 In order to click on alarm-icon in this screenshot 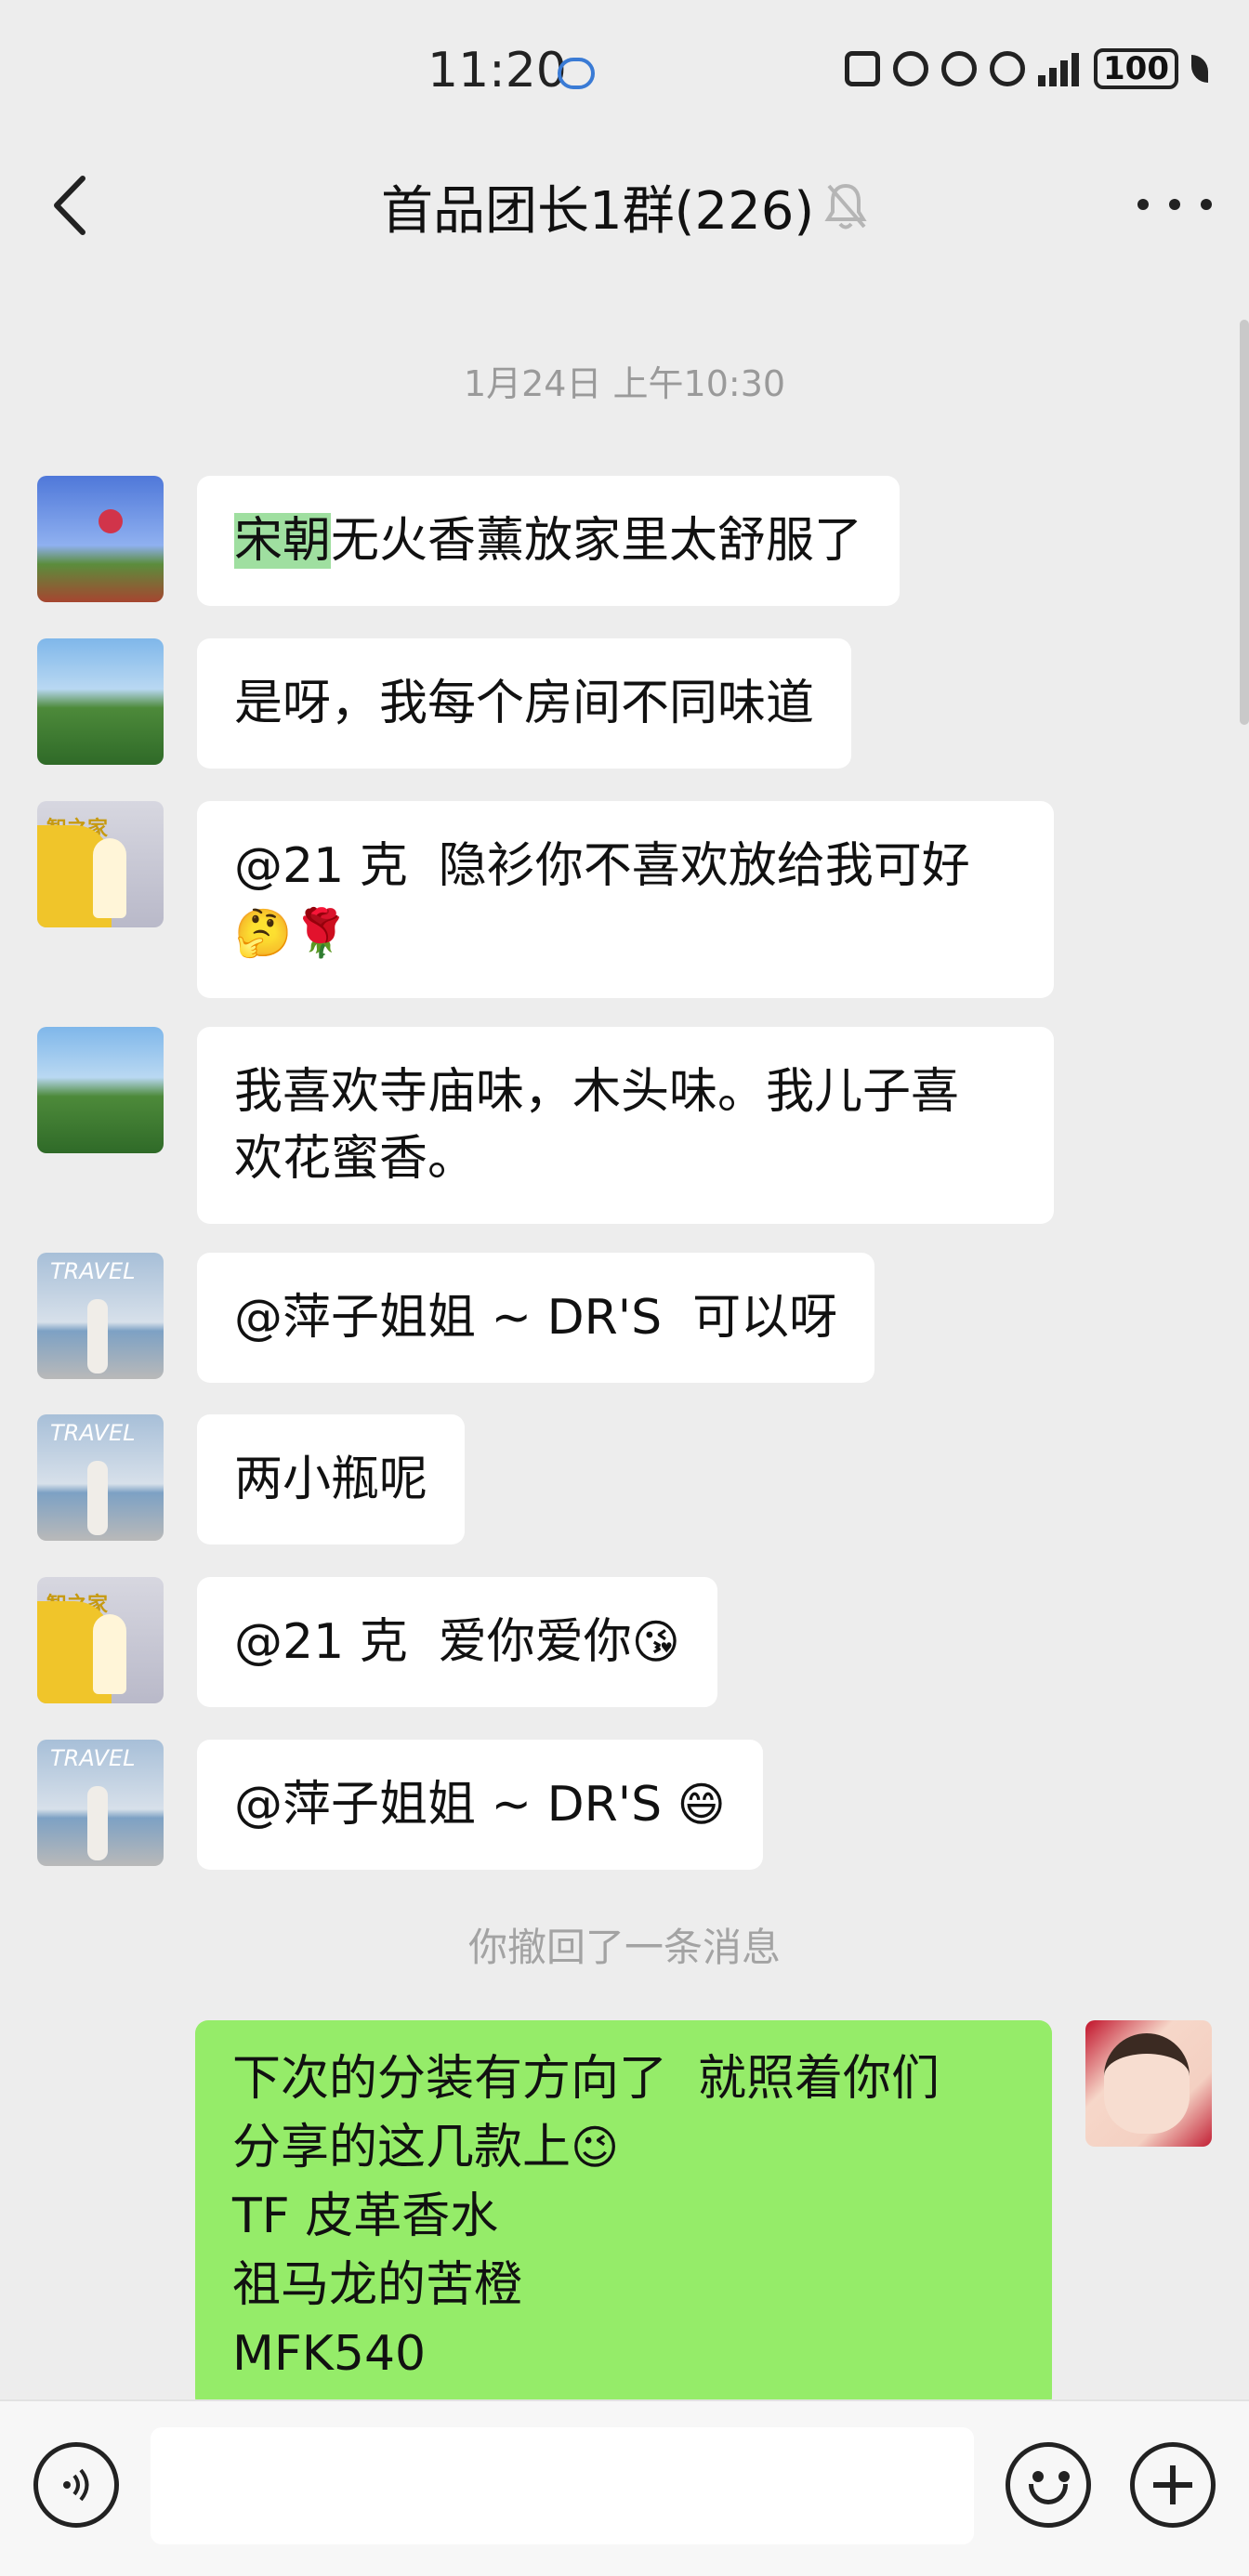, I will do `click(911, 68)`.